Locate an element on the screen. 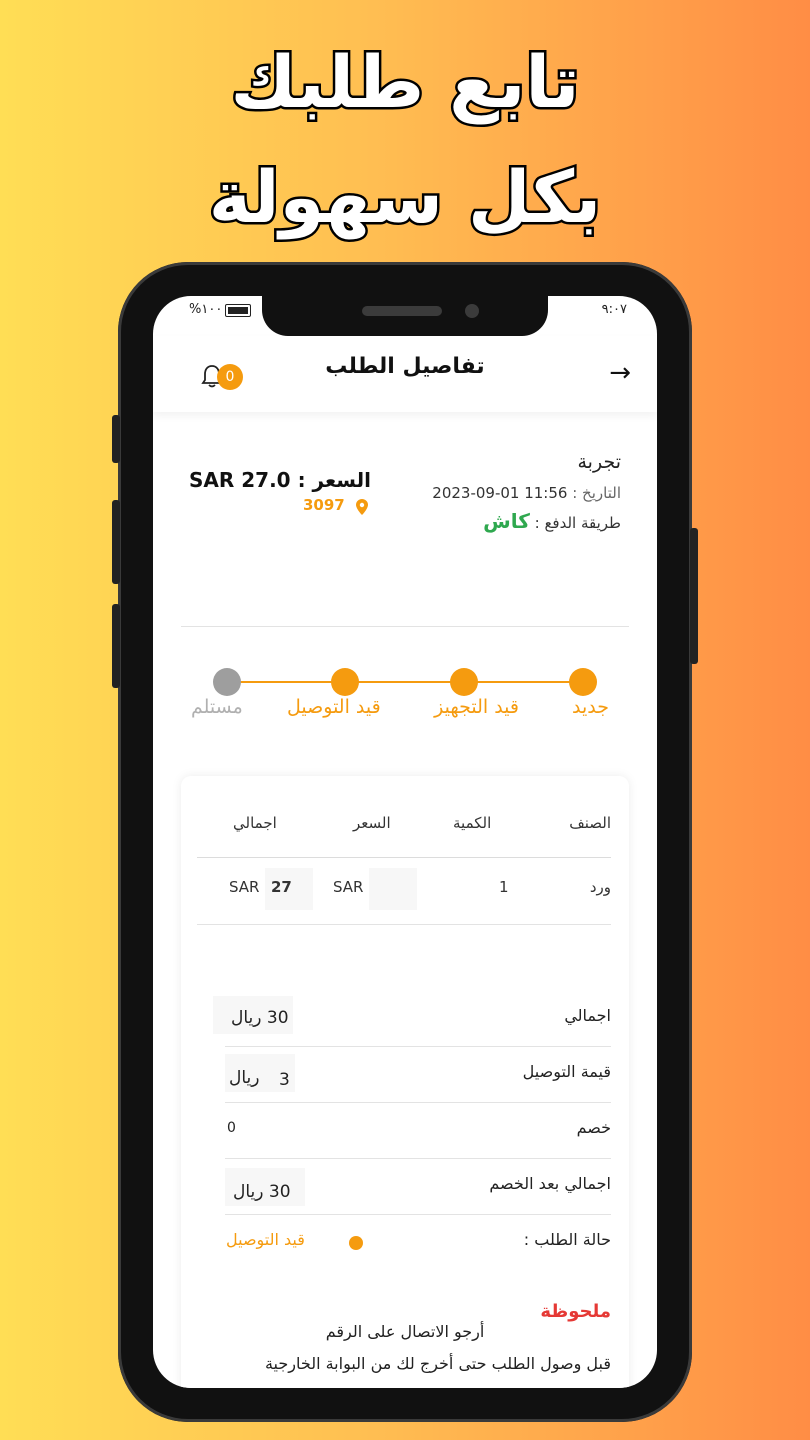  note-line-1: أرجو الاتصال على الرقم is located at coordinates (405, 1331).